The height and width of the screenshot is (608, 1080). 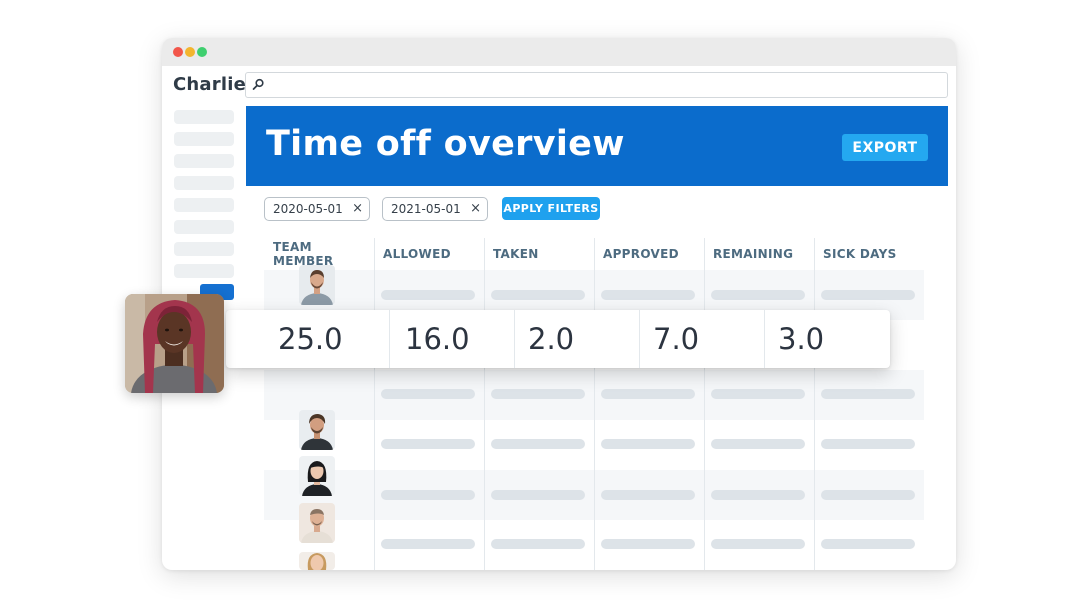 I want to click on remaining-value: 7.0, so click(x=676, y=339).